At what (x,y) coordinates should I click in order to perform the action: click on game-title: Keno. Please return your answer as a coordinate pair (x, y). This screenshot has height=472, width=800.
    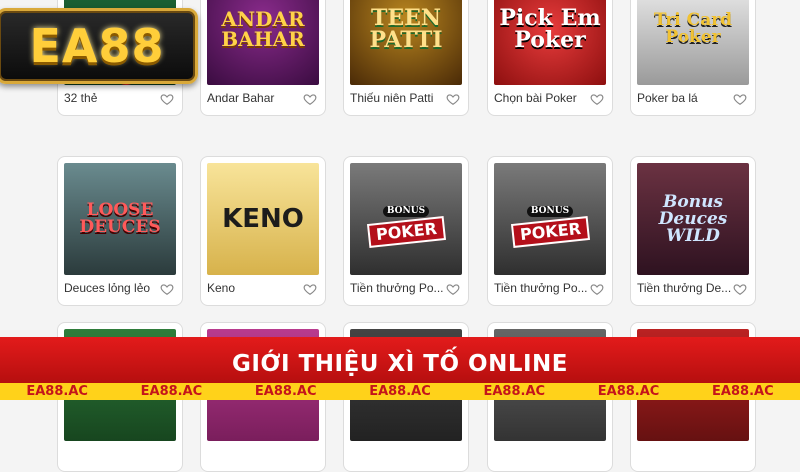
    Looking at the image, I should click on (221, 288).